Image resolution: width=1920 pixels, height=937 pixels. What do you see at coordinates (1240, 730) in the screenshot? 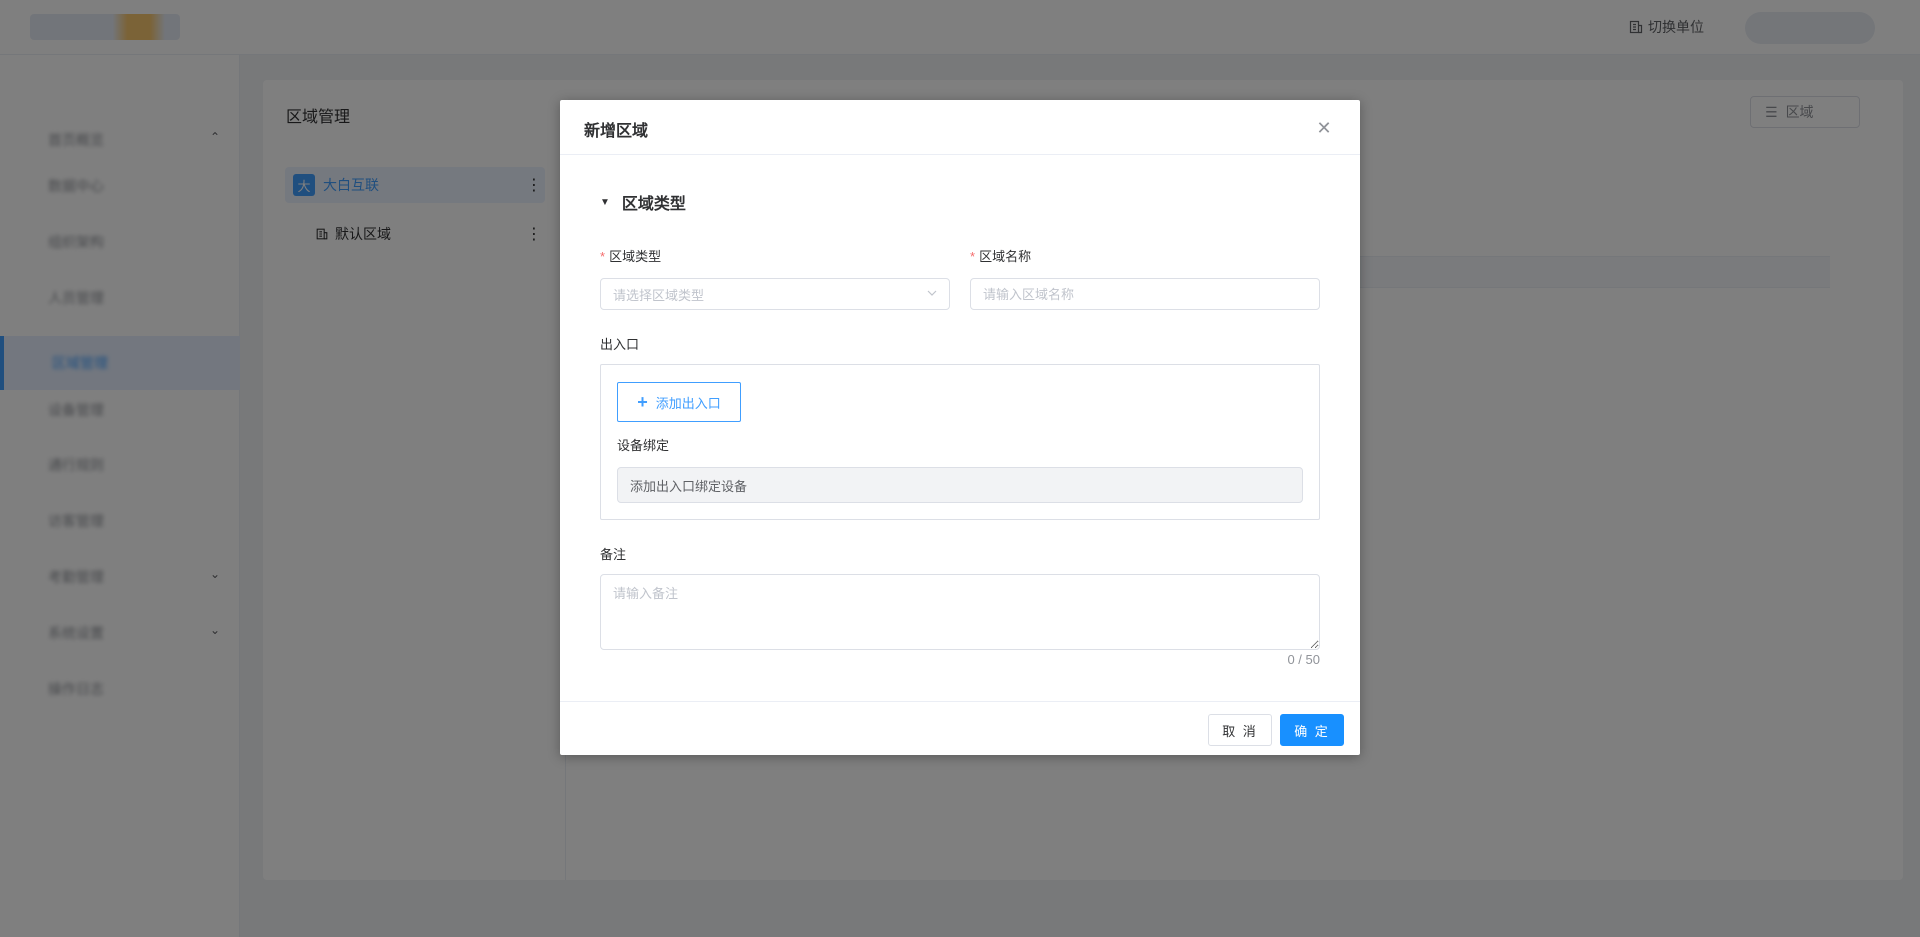
I see `cancel-button: 取 消` at bounding box center [1240, 730].